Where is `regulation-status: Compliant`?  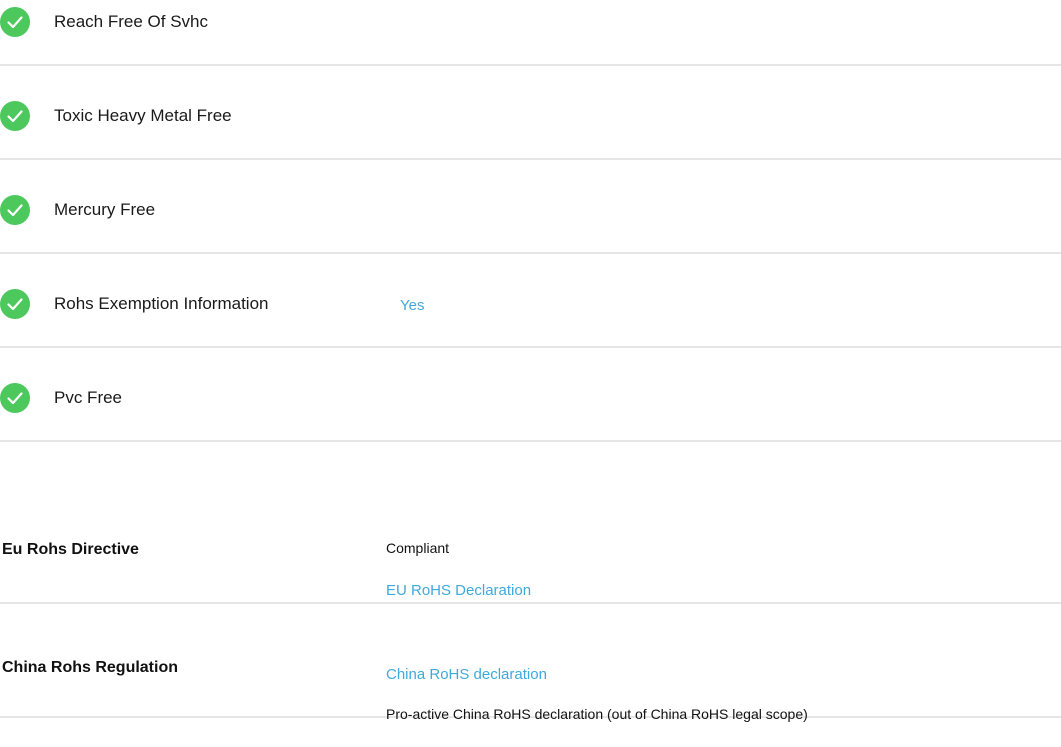 regulation-status: Compliant is located at coordinates (418, 548).